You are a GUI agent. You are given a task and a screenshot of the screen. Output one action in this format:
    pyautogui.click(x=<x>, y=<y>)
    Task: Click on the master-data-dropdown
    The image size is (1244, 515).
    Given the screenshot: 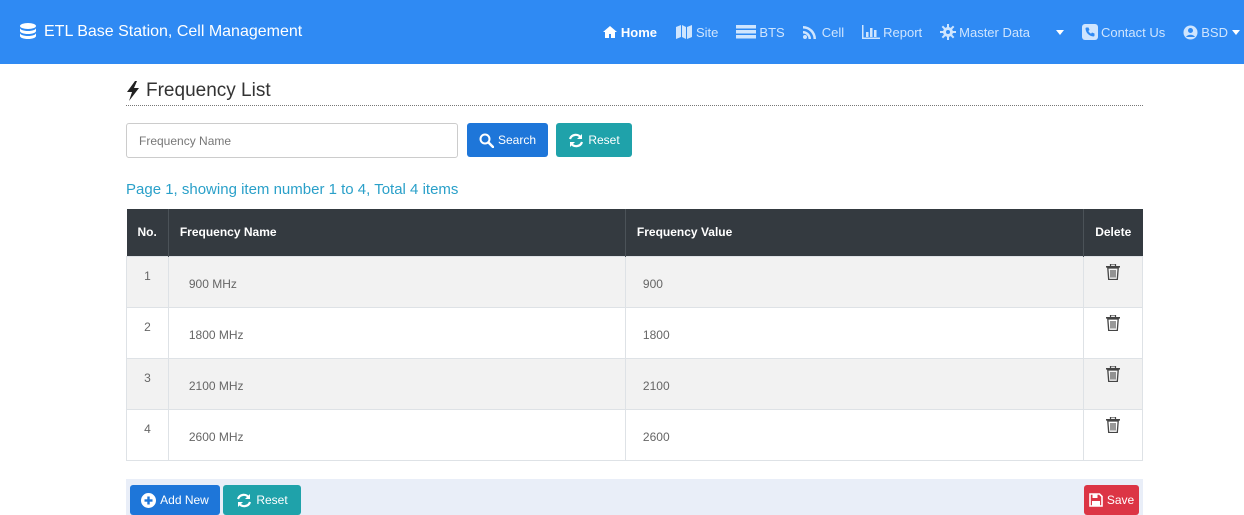 What is the action you would take?
    pyautogui.click(x=1058, y=32)
    